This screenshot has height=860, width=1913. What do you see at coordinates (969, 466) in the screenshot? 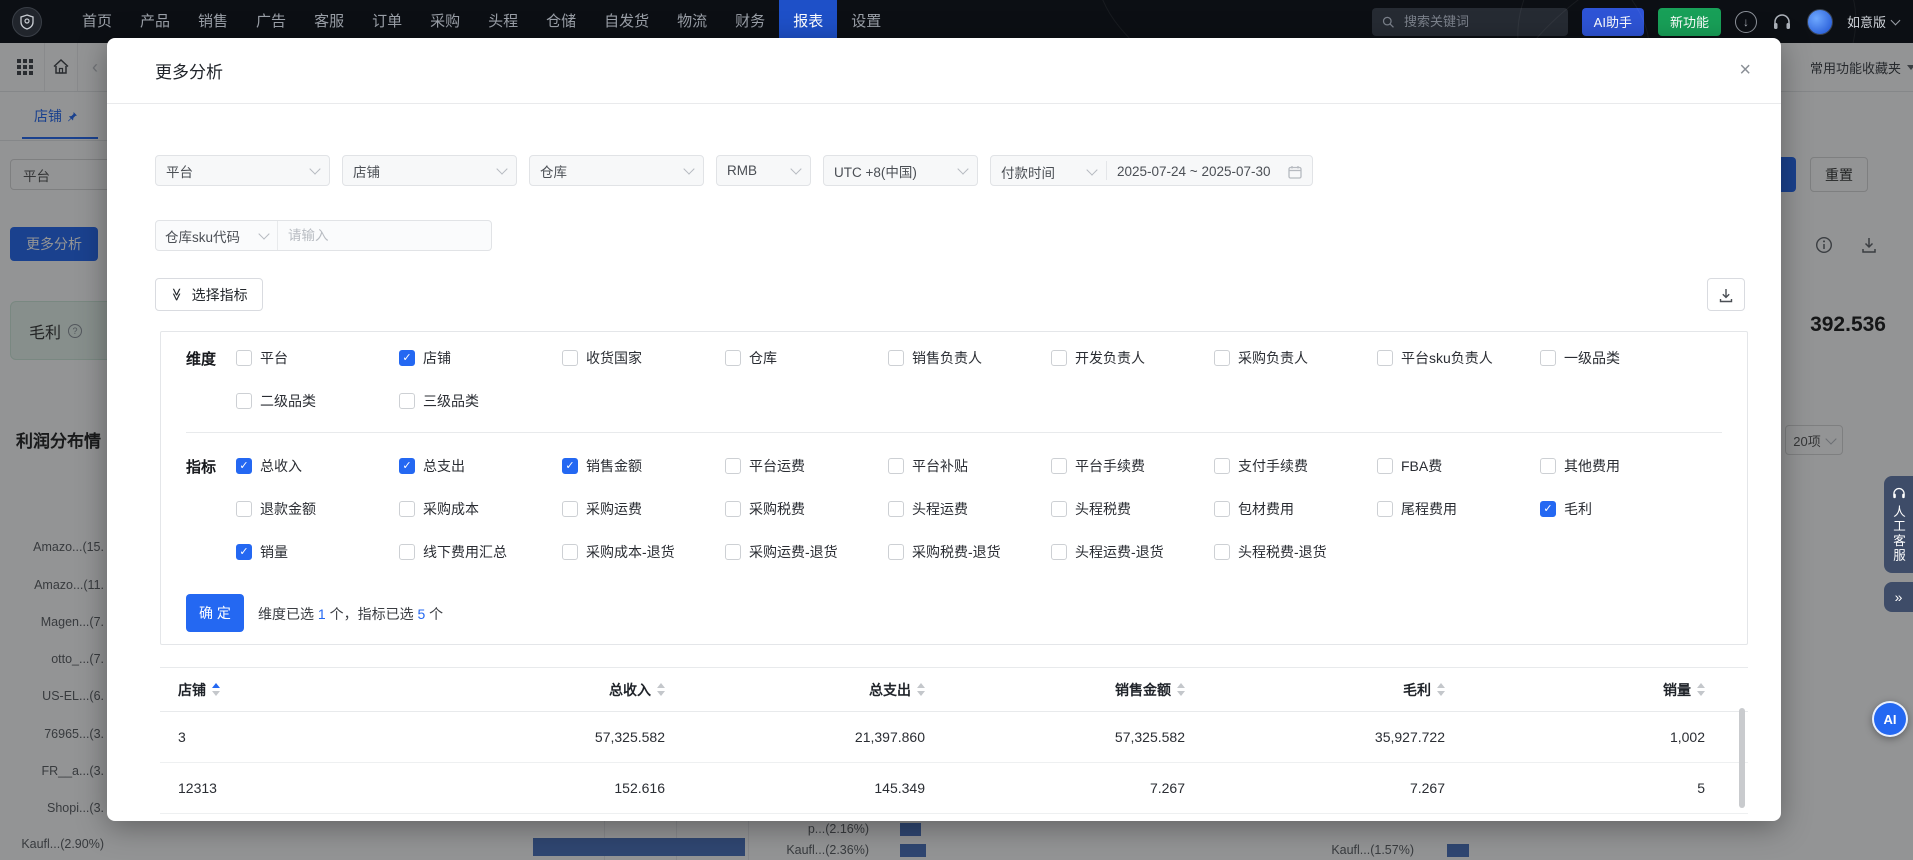
I see `metric-checkbox: 平台补贴` at bounding box center [969, 466].